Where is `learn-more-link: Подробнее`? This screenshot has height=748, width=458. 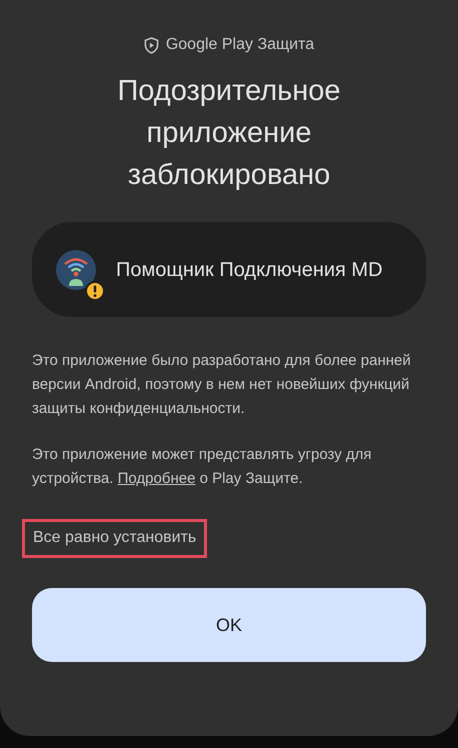 learn-more-link: Подробнее is located at coordinates (157, 478).